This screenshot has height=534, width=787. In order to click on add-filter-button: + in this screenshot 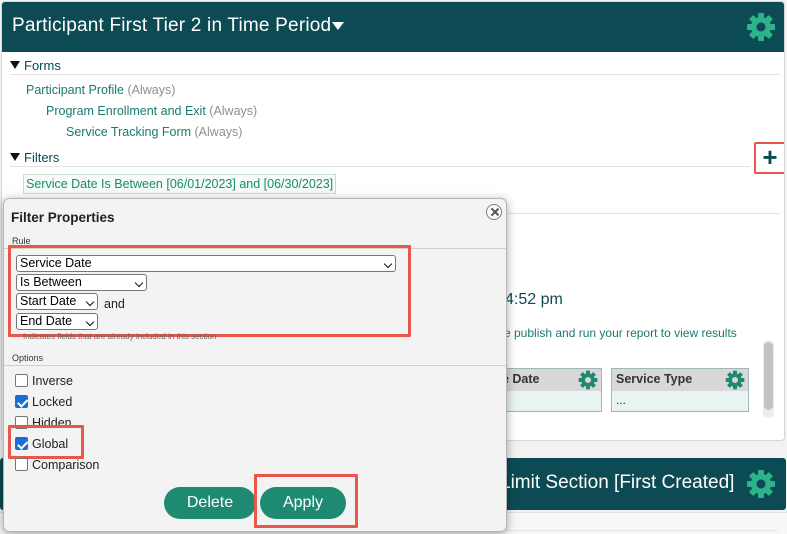, I will do `click(769, 158)`.